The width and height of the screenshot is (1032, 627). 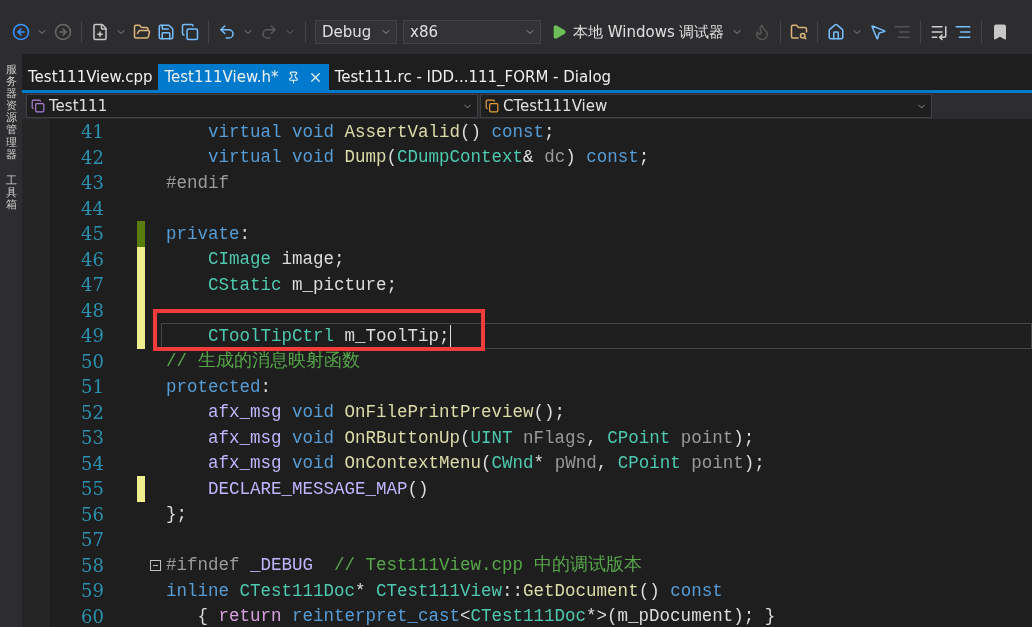 What do you see at coordinates (11, 112) in the screenshot?
I see `side-panel-tab: 服务器资源管理器` at bounding box center [11, 112].